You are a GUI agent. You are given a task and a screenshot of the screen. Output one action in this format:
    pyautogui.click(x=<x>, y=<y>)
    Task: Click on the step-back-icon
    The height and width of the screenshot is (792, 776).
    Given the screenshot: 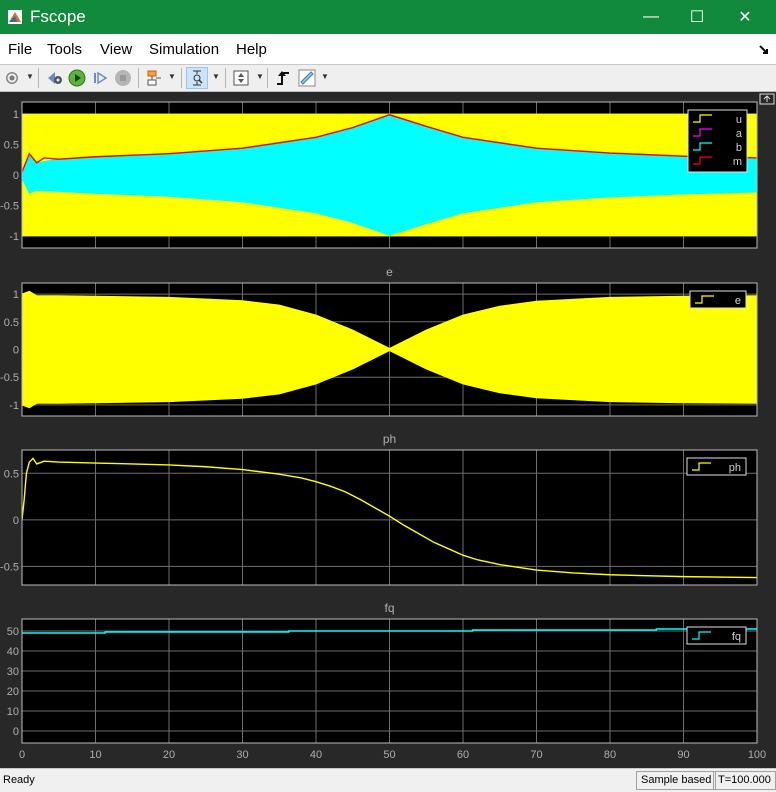 What is the action you would take?
    pyautogui.click(x=55, y=78)
    